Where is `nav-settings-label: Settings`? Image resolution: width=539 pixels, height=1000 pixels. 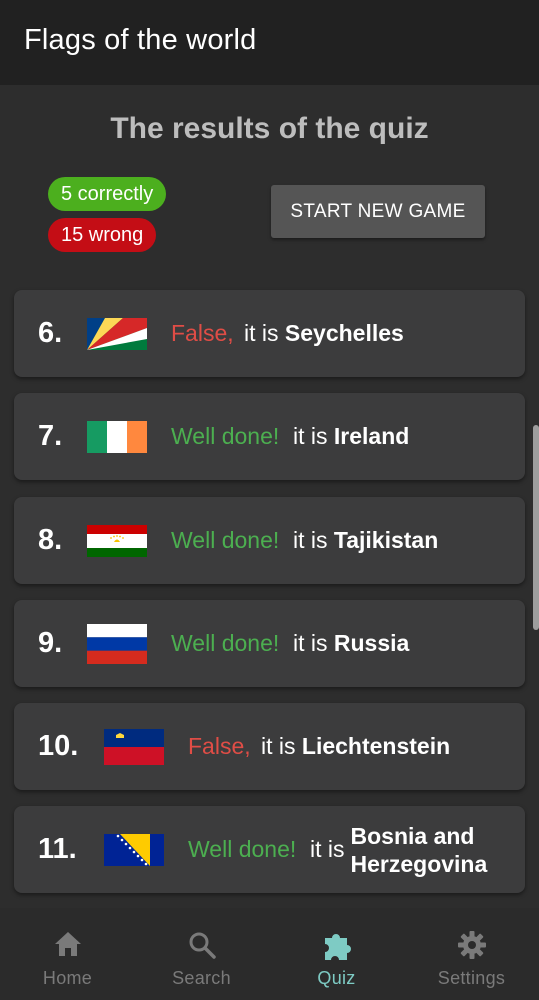 nav-settings-label: Settings is located at coordinates (471, 978).